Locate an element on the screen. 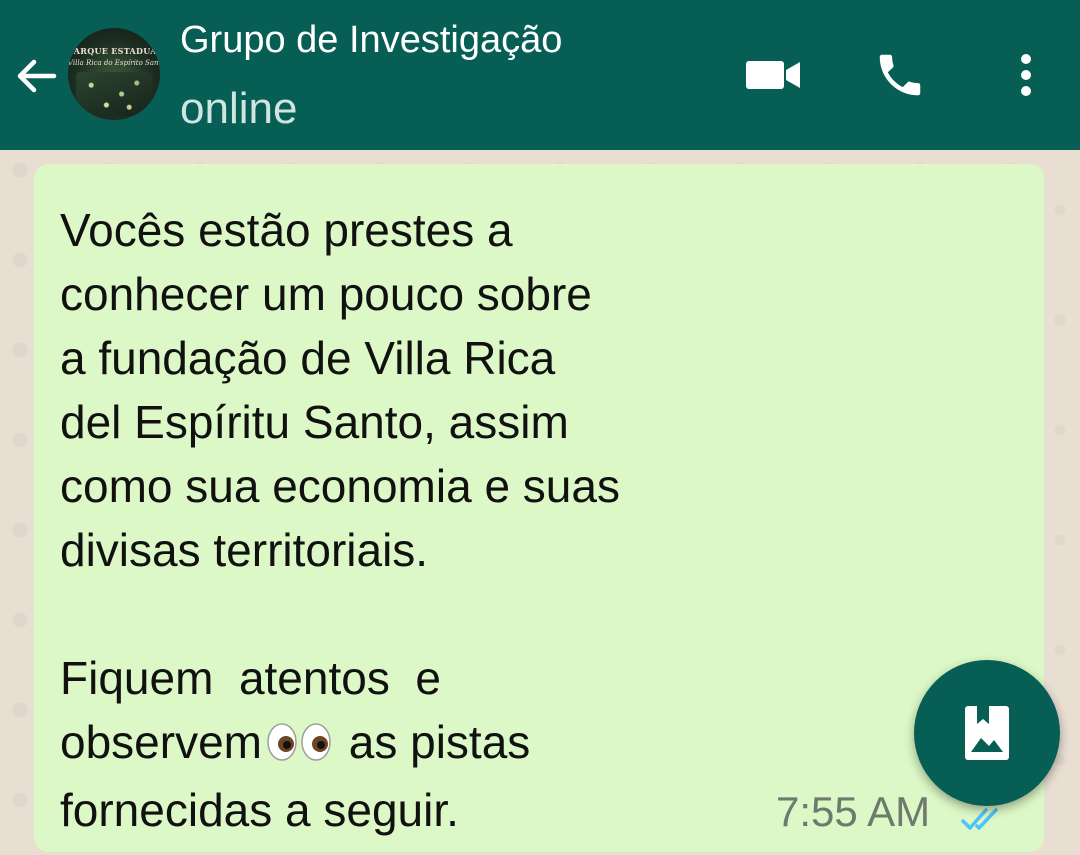  gallery-fab-button is located at coordinates (987, 733).